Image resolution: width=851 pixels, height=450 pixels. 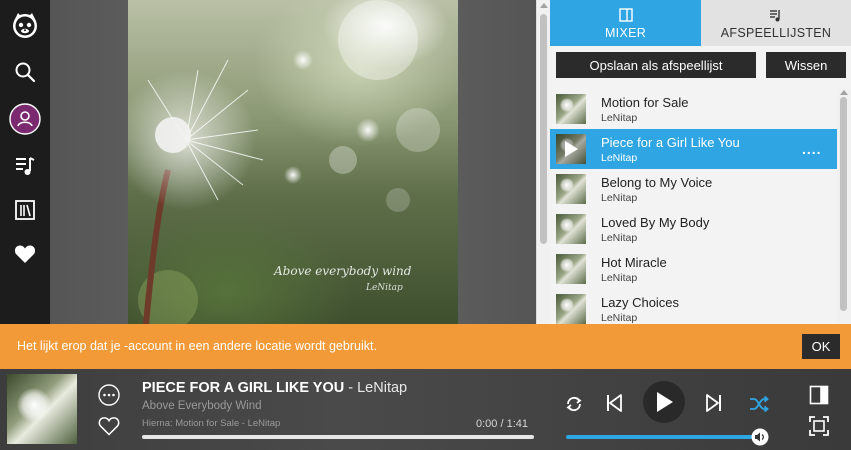 I want to click on artwork-caption: Above everybody wind, so click(x=343, y=271).